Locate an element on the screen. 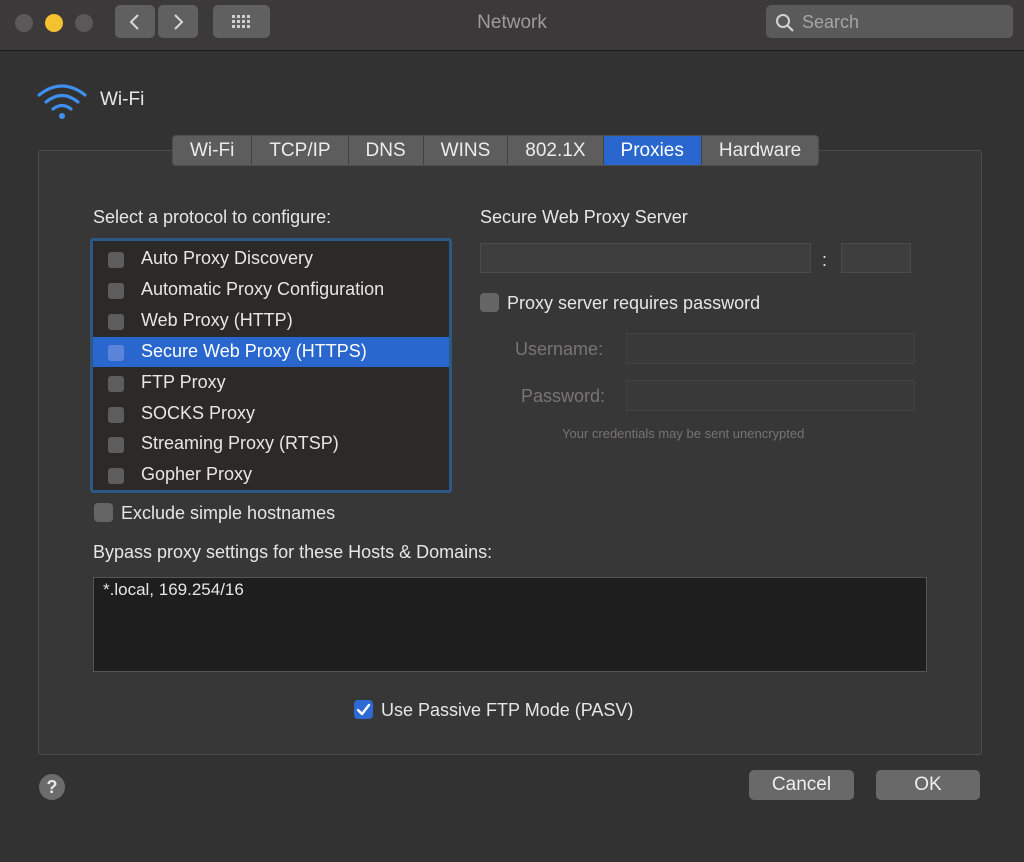 The width and height of the screenshot is (1024, 862). protocol-label: Gopher Proxy is located at coordinates (197, 474).